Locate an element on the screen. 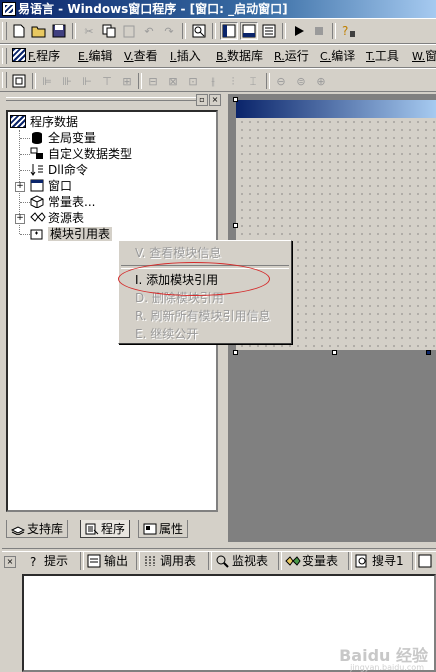  align-right-icon: ⊩ is located at coordinates (87, 81).